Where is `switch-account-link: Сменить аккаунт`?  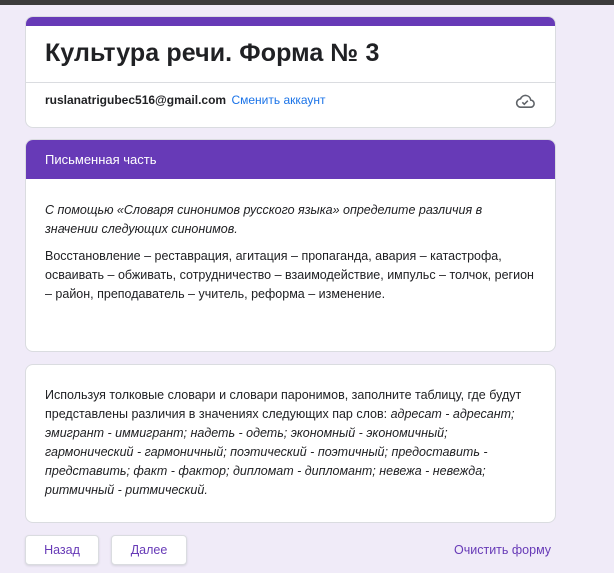 switch-account-link: Сменить аккаунт is located at coordinates (278, 100).